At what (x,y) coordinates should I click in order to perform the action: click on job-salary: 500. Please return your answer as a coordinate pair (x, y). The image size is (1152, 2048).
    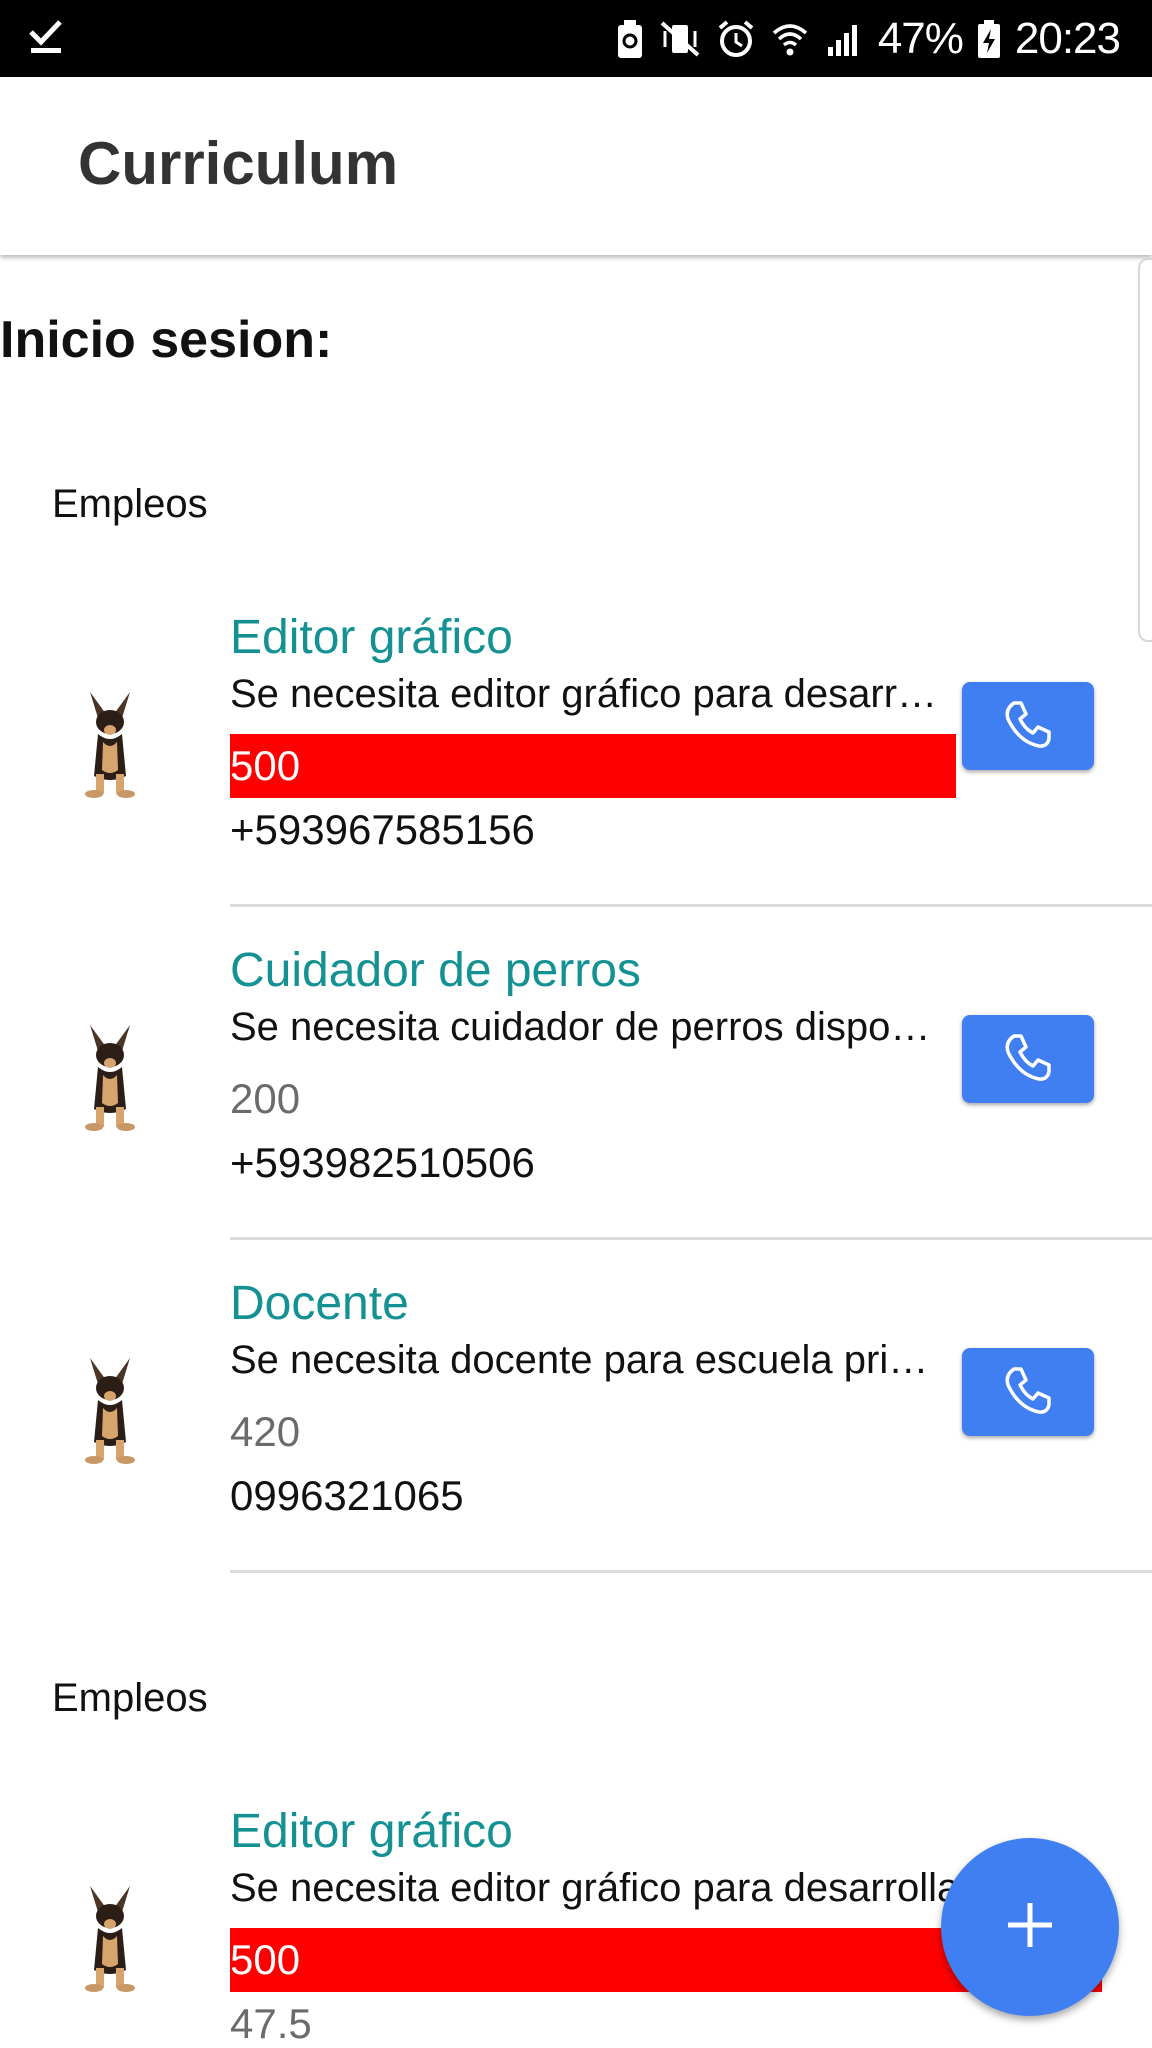
    Looking at the image, I should click on (593, 766).